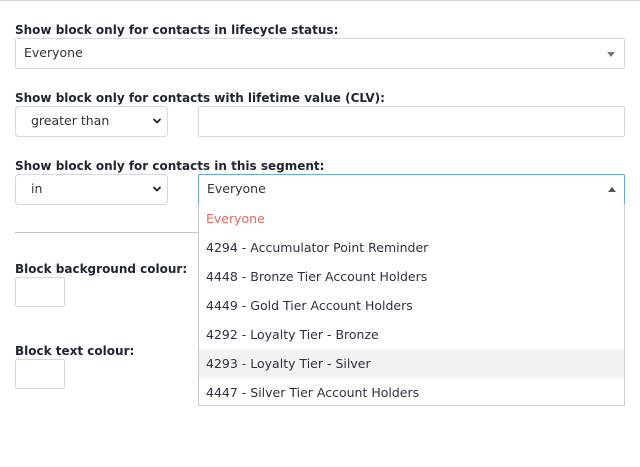 The width and height of the screenshot is (640, 467). I want to click on segment-select: Everyone, so click(411, 189).